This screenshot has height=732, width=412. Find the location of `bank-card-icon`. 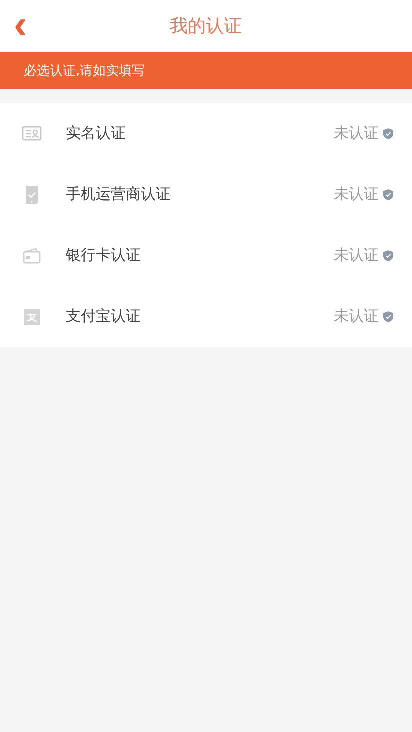

bank-card-icon is located at coordinates (32, 256).